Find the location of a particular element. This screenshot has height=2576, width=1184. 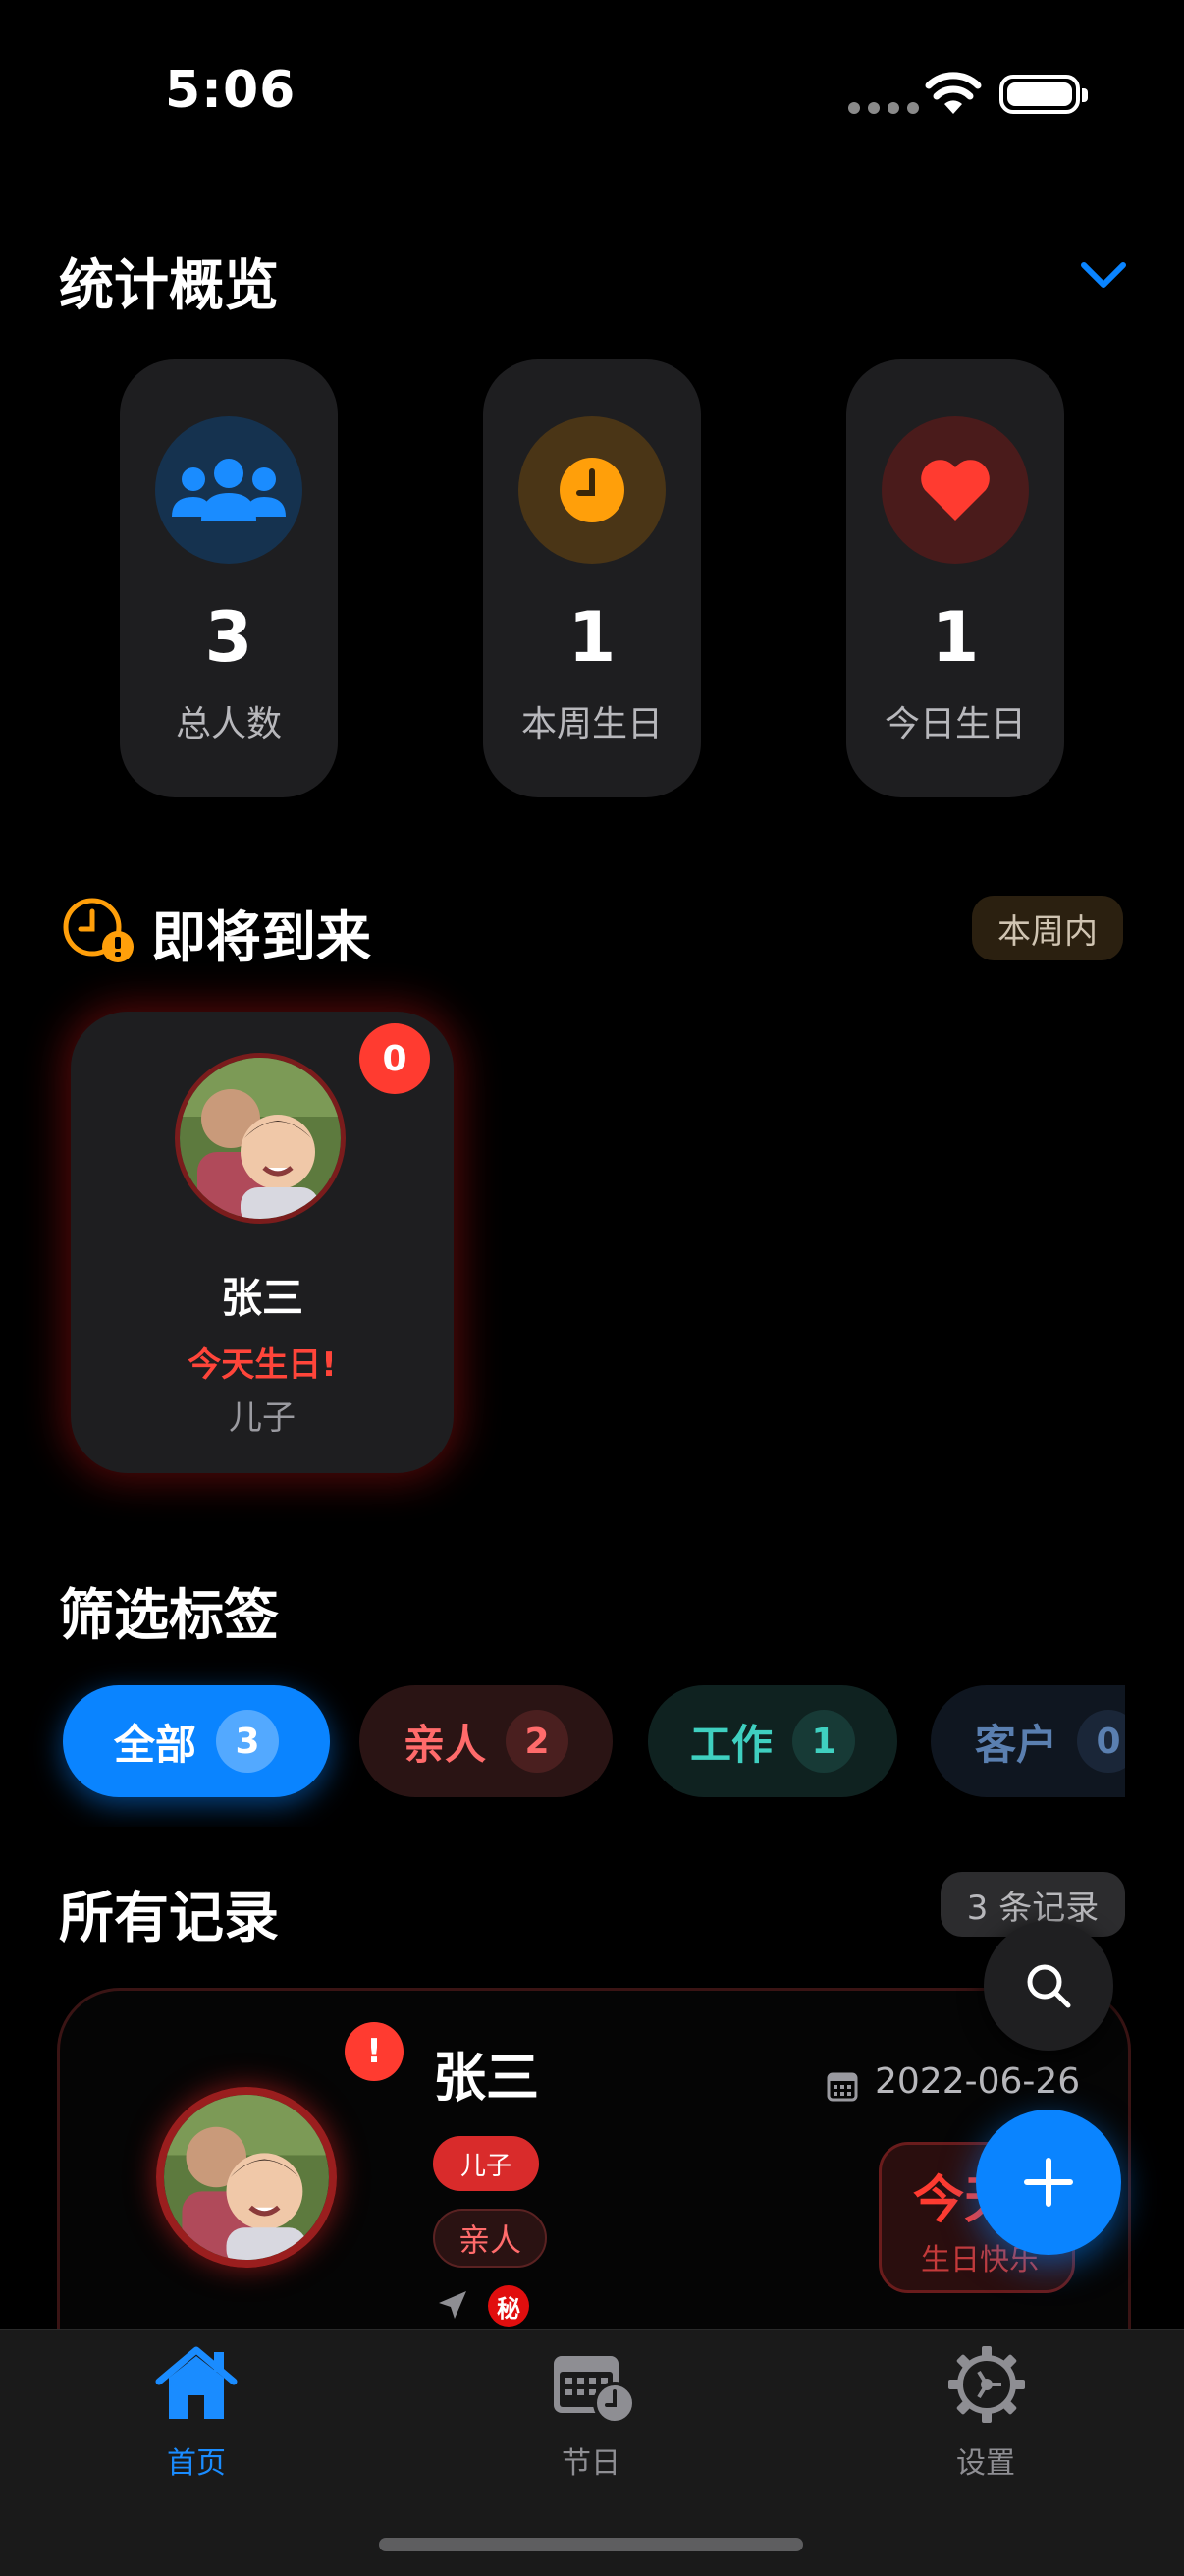

relation-tag: 儿子 is located at coordinates (486, 2163).